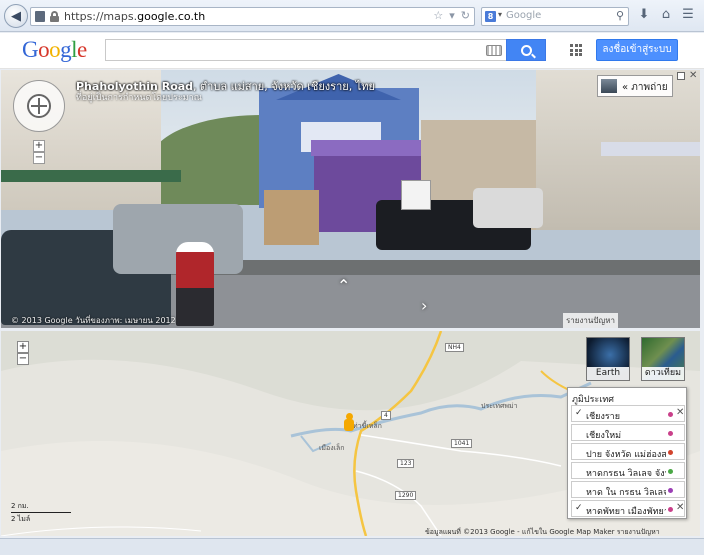 This screenshot has height=555, width=704. I want to click on lock-icon, so click(54, 16).